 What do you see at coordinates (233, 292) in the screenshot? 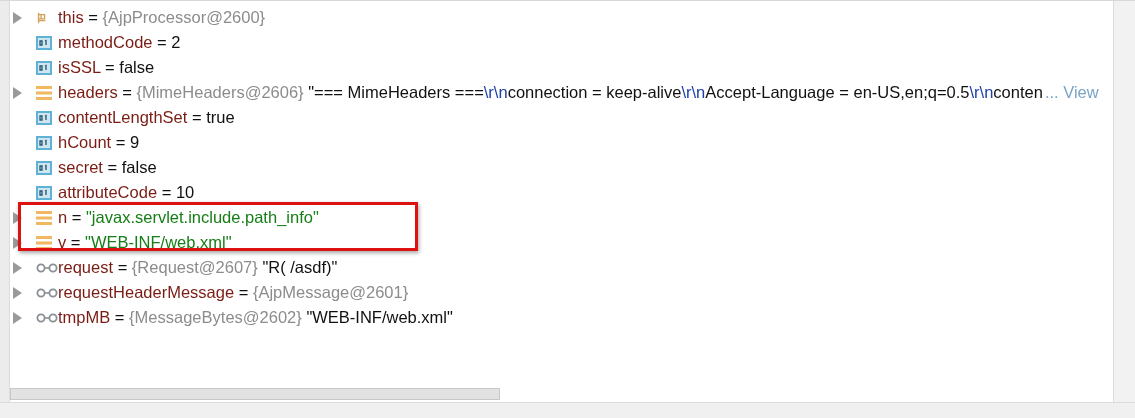
I see `variable-entry: requestHeaderMessage = {AjpMessage@2601}` at bounding box center [233, 292].